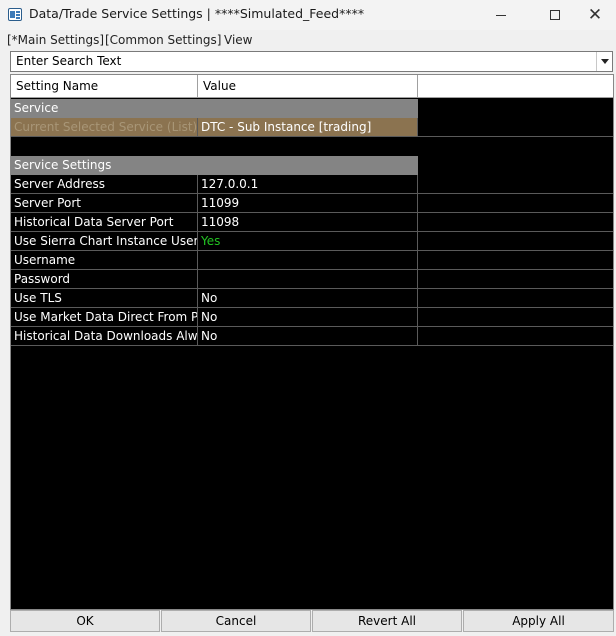 This screenshot has height=636, width=616. Describe the element at coordinates (104, 184) in the screenshot. I see `setting-name: Server Address` at that location.